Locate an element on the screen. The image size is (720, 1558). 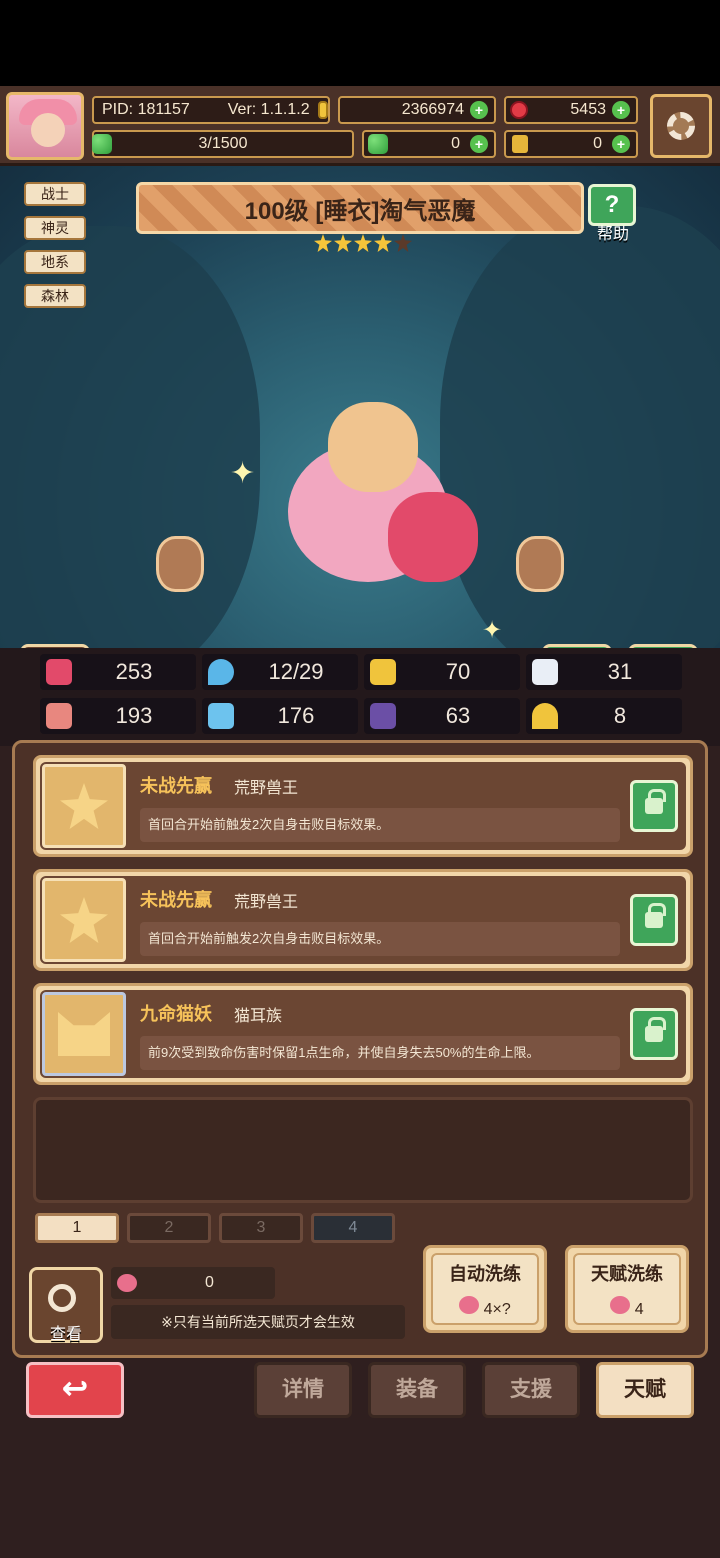
clover-value: 0 is located at coordinates (455, 143).